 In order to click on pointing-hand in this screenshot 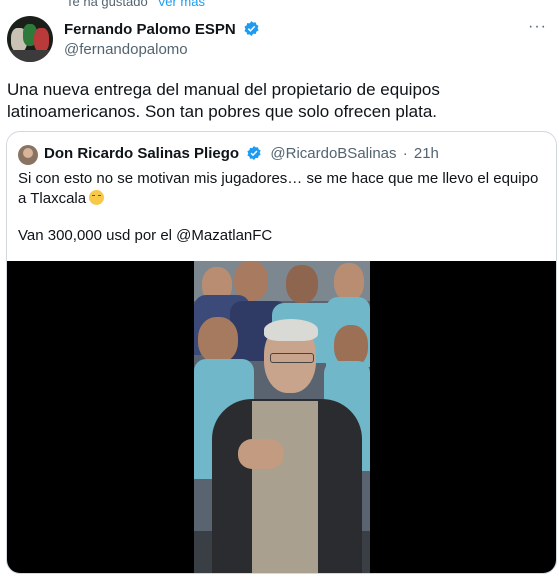, I will do `click(261, 454)`.